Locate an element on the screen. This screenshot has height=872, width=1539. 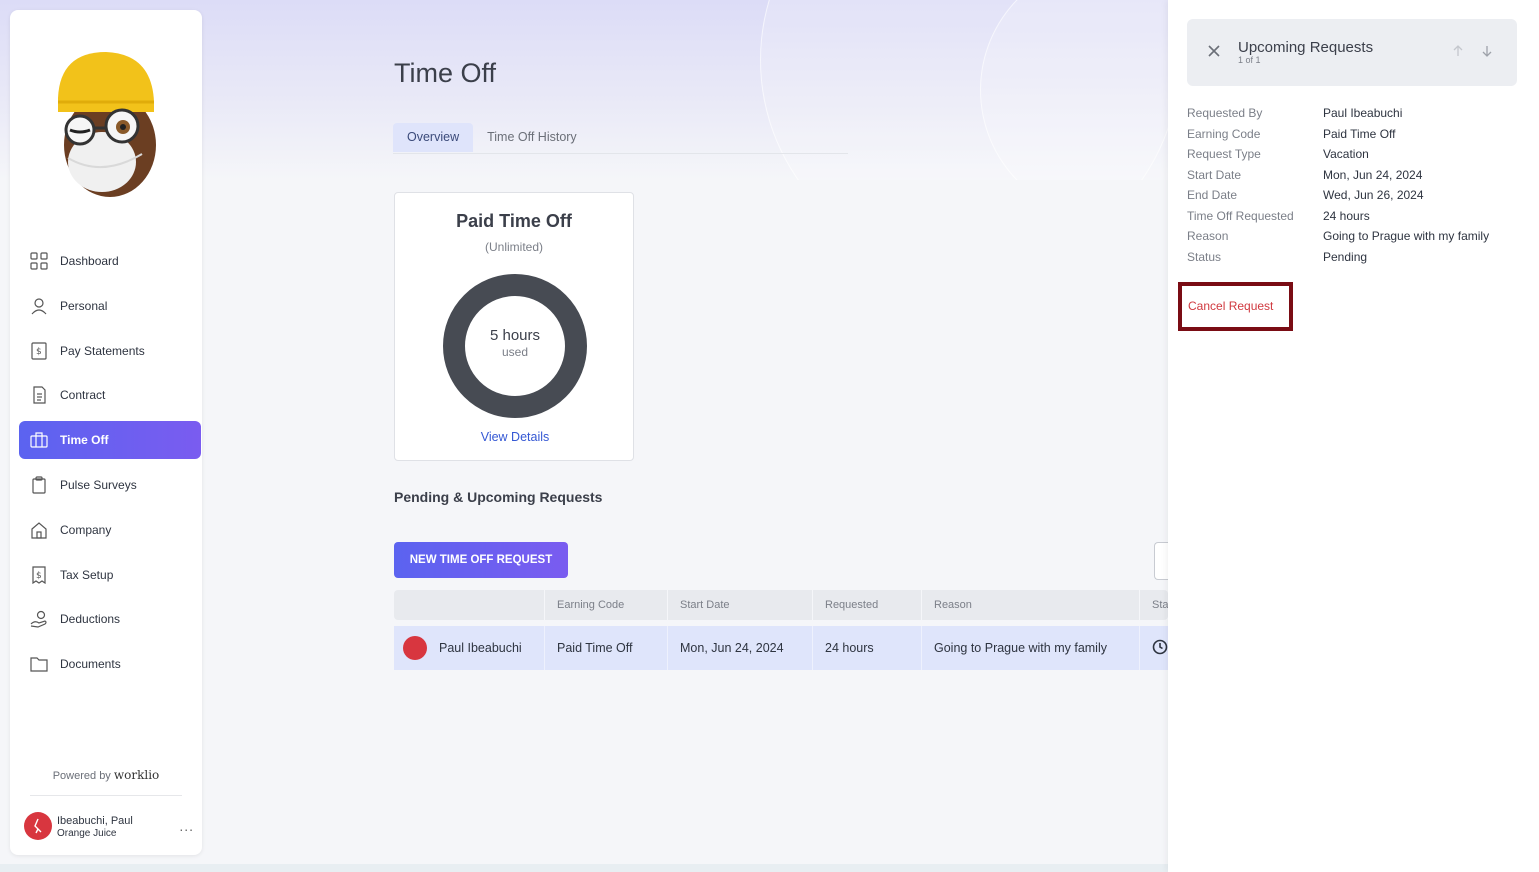
detail-key: Requested By is located at coordinates (1225, 113).